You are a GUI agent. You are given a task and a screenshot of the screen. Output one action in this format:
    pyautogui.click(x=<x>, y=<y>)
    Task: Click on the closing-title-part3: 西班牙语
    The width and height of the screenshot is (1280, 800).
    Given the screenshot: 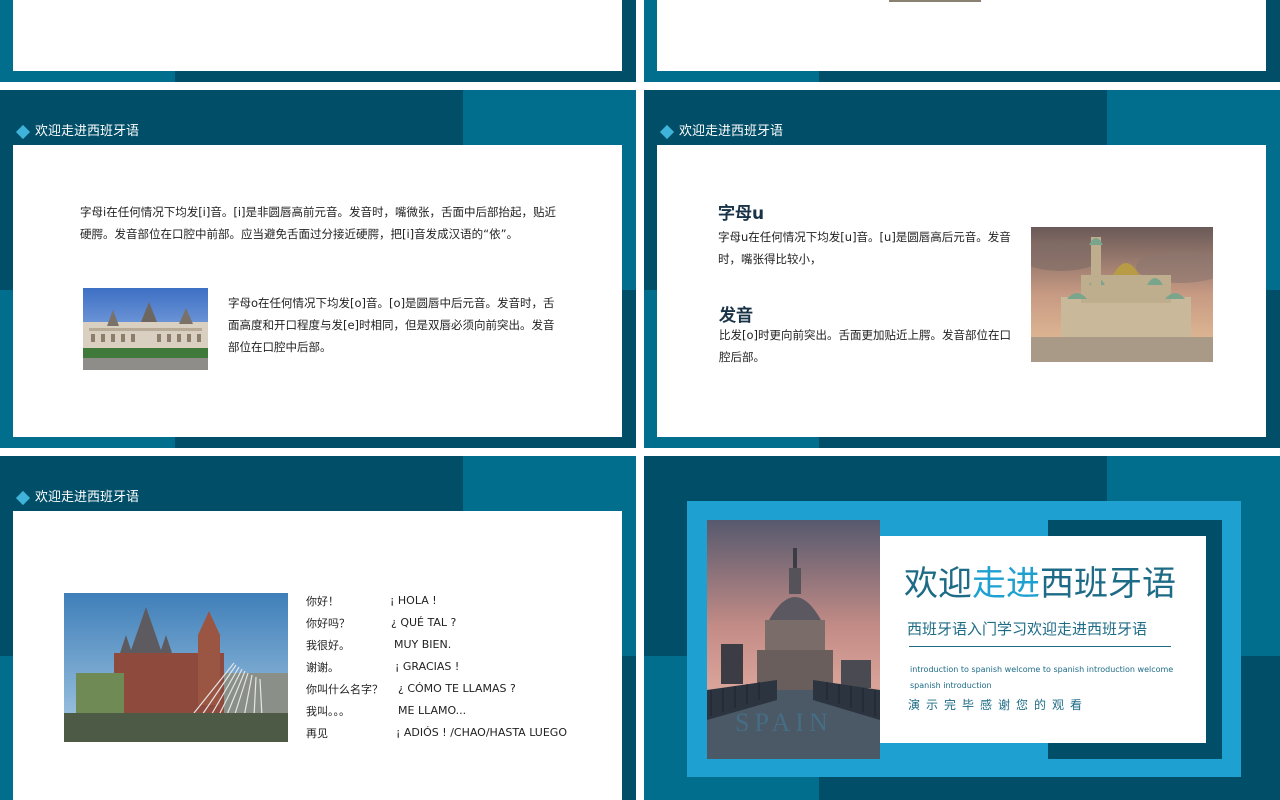 What is the action you would take?
    pyautogui.click(x=1108, y=584)
    